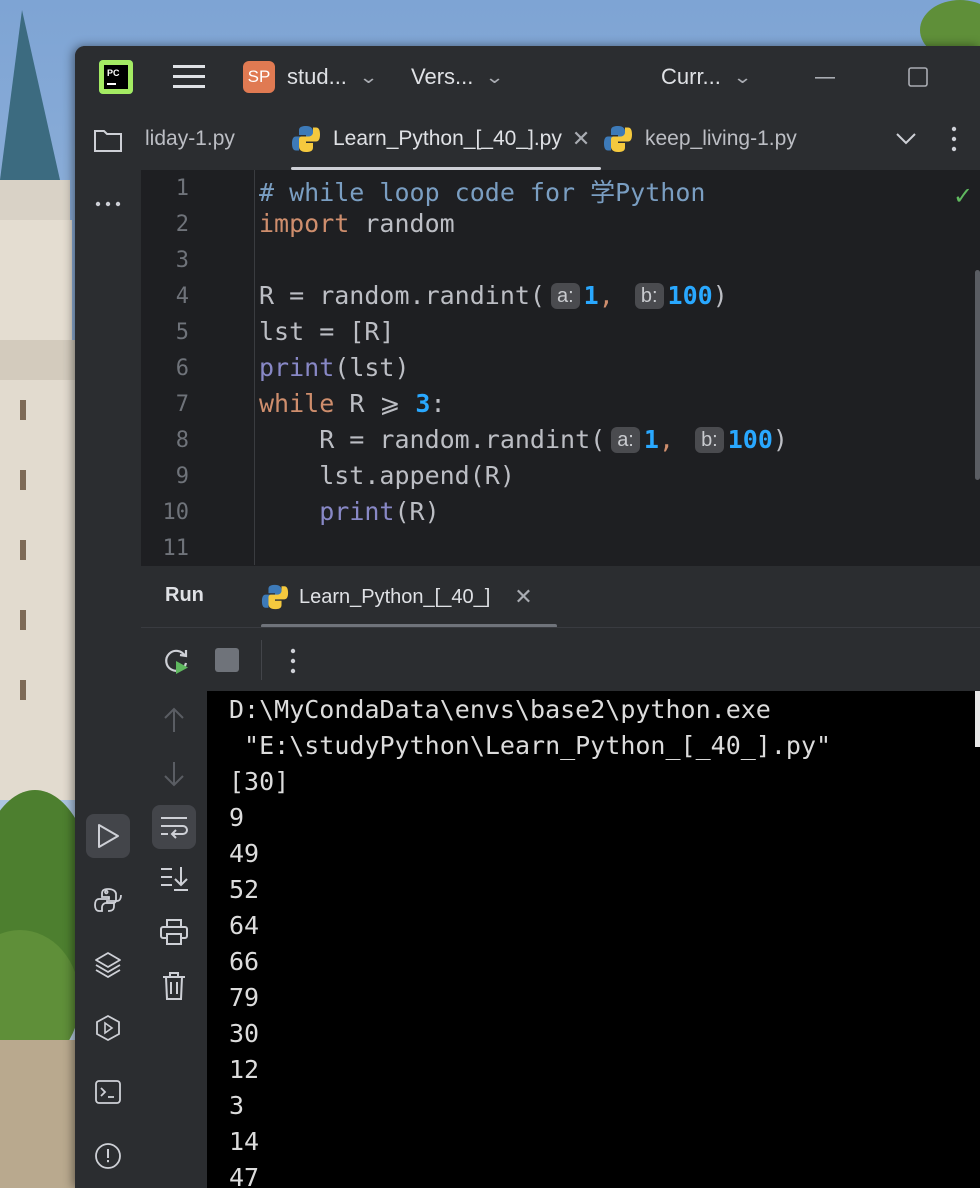 Image resolution: width=980 pixels, height=1188 pixels. Describe the element at coordinates (977, 375) in the screenshot. I see `scrollbar-thumb` at that location.